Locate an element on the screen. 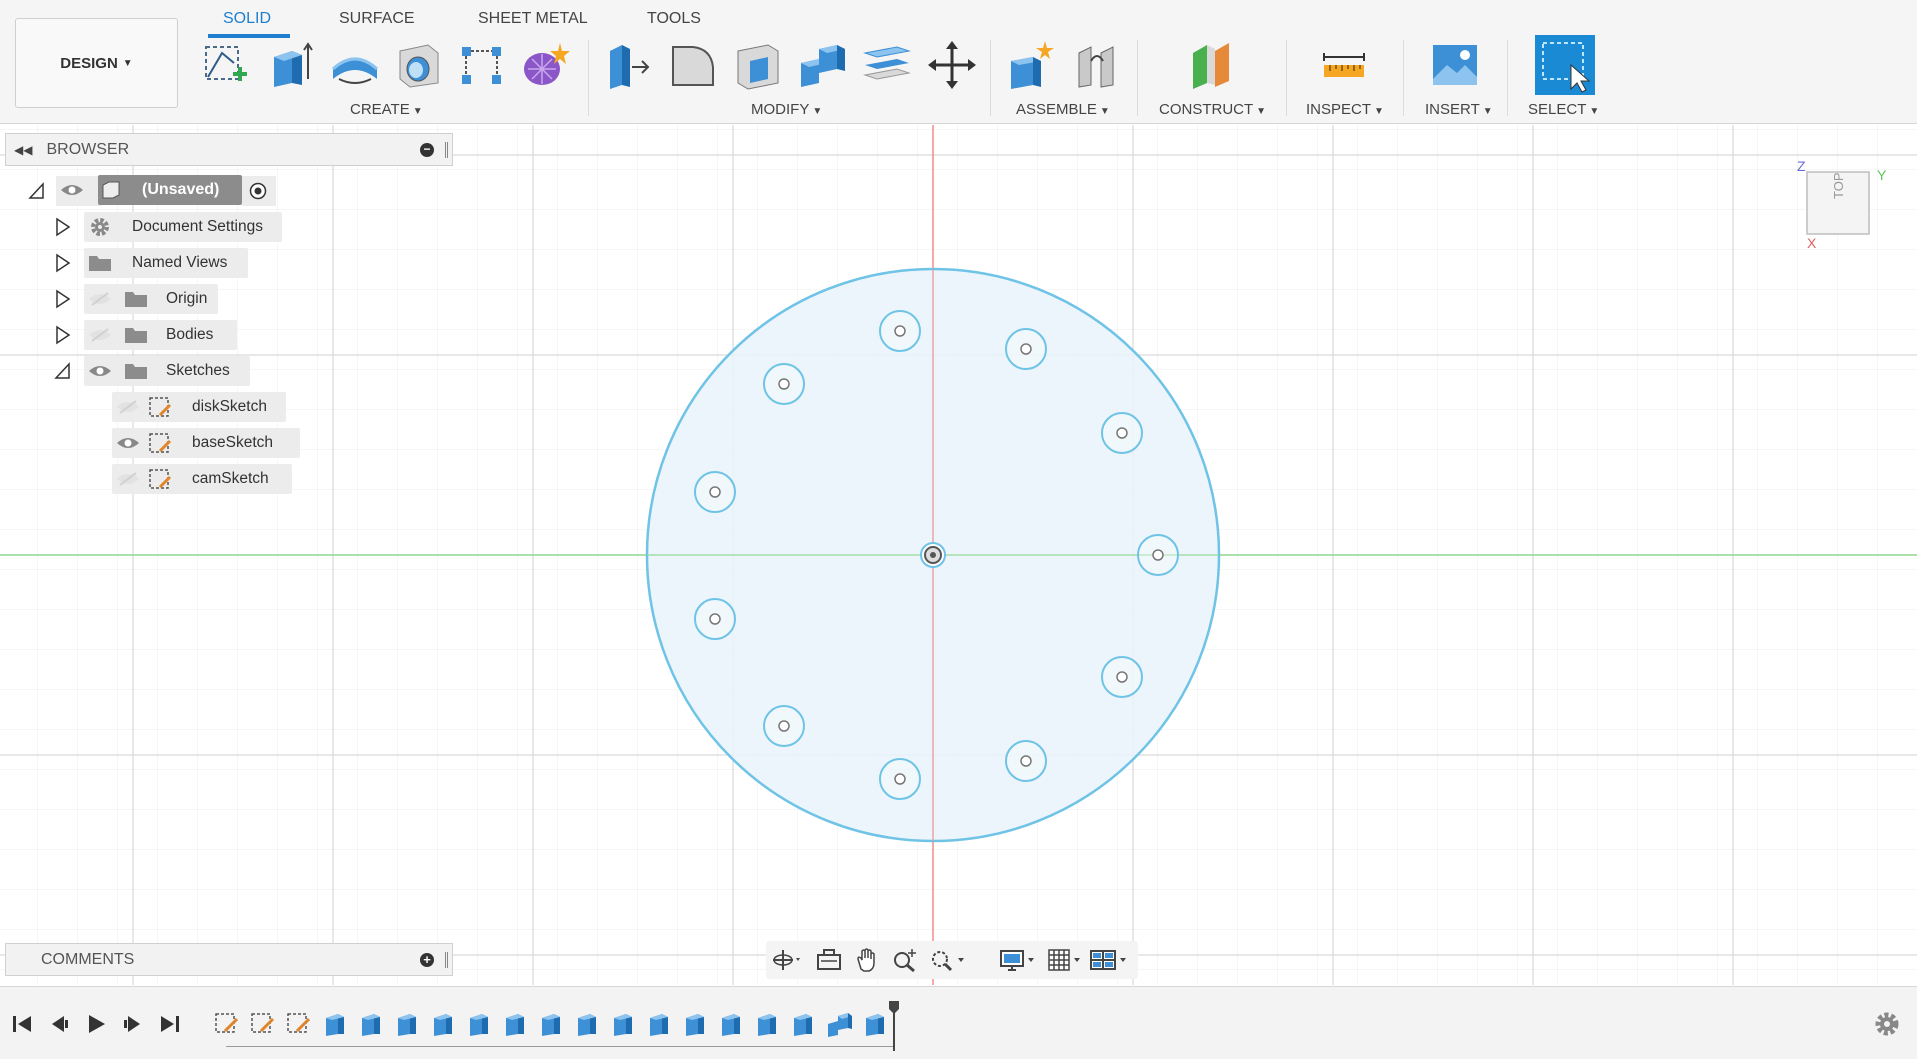 Image resolution: width=1917 pixels, height=1059 pixels. tree-item-label: Document Settings is located at coordinates (197, 226).